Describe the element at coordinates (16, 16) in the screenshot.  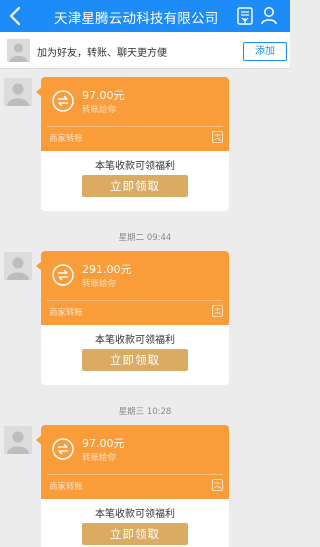
I see `back-arrow-icon` at that location.